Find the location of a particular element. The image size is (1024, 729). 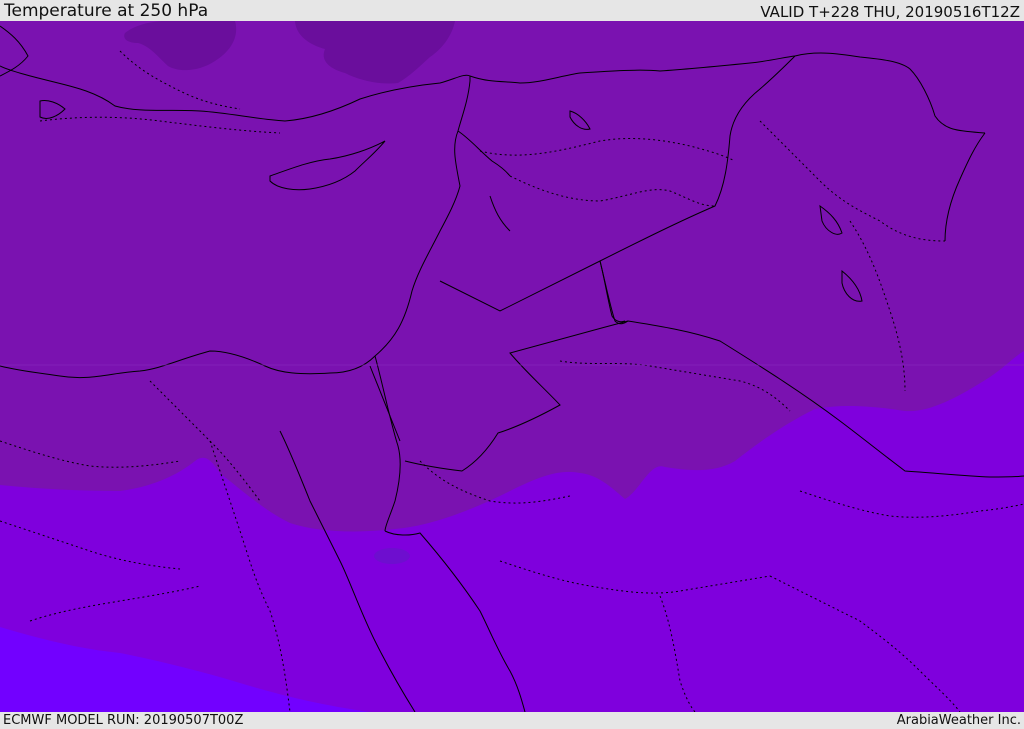

credit-text: ArabiaWeather Inc. is located at coordinates (958, 720).